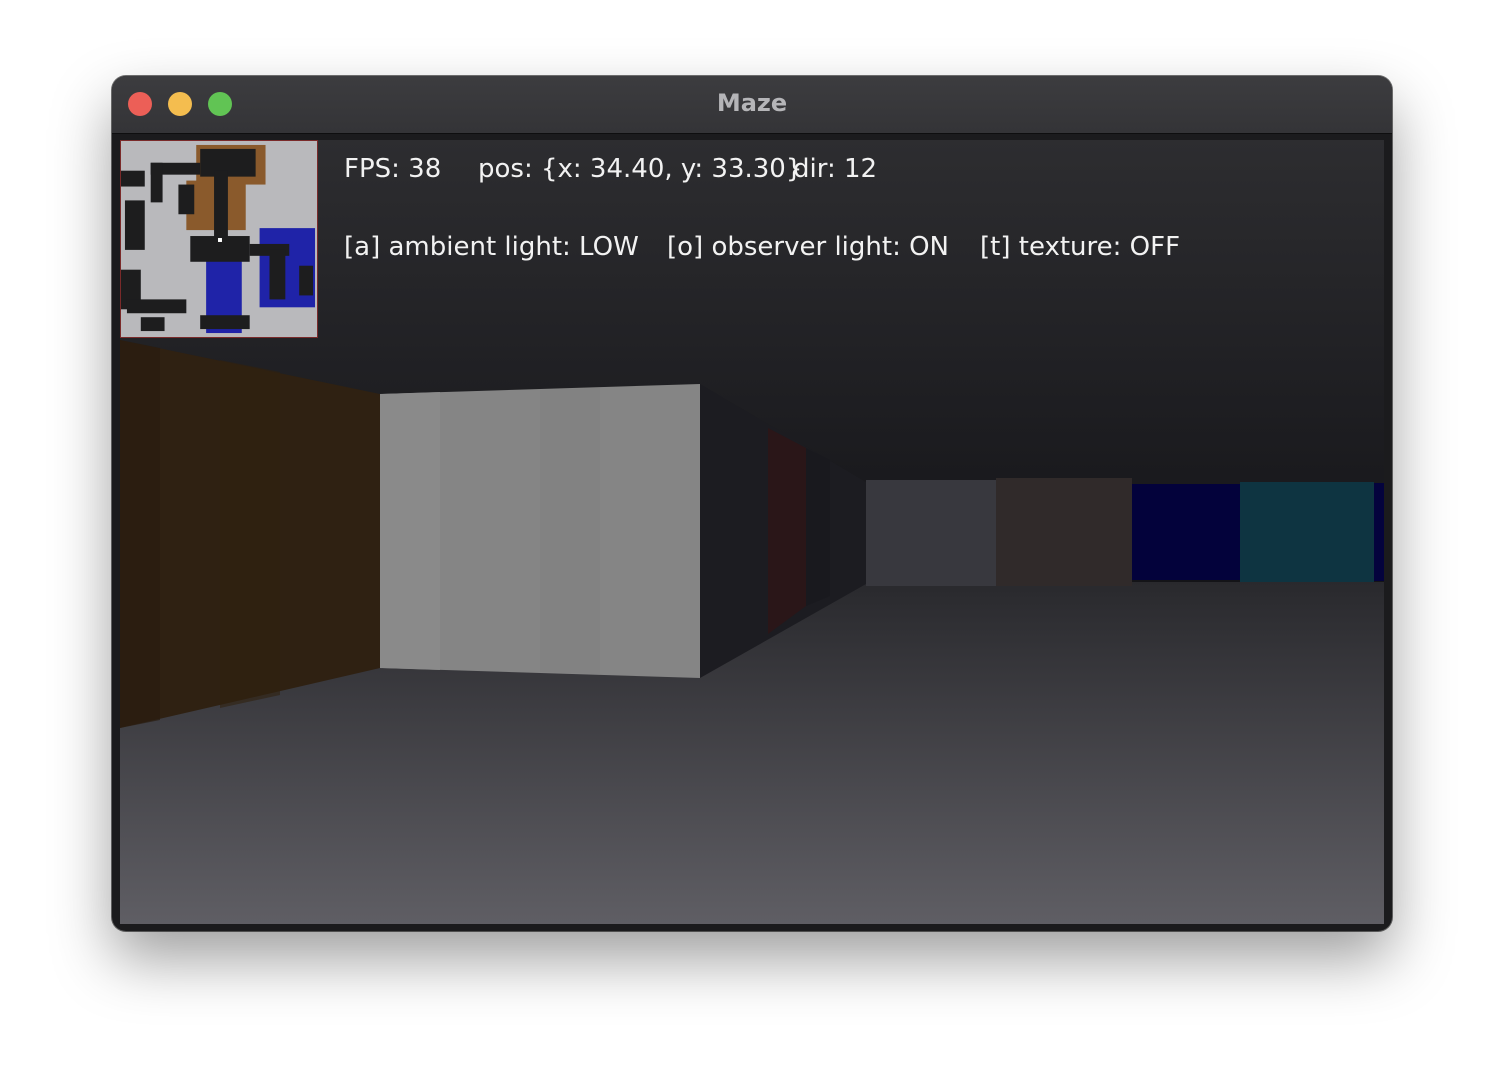 The height and width of the screenshot is (1080, 1504). What do you see at coordinates (491, 247) in the screenshot?
I see `ambient-light-toggle: [a] ambient light: LOW` at bounding box center [491, 247].